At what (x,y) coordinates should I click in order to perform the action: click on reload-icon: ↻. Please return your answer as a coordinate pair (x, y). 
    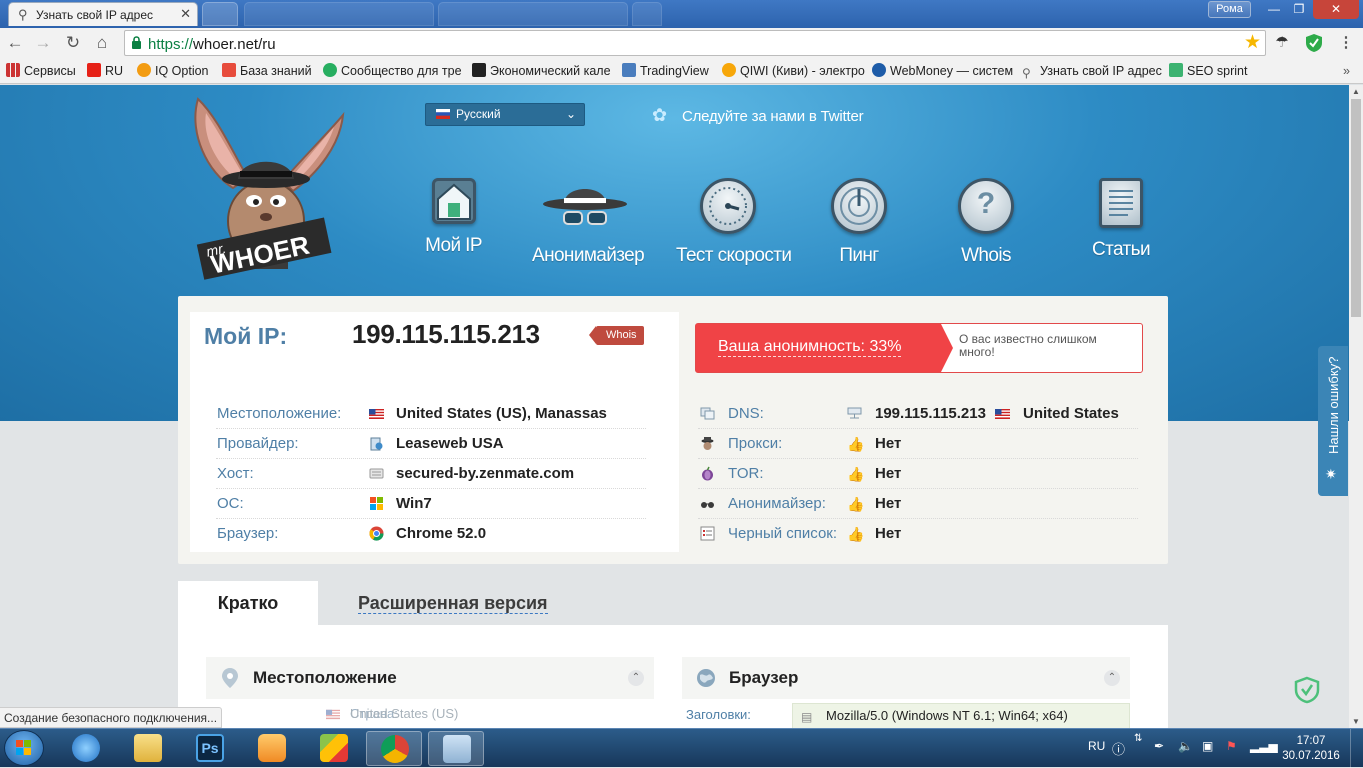
    Looking at the image, I should click on (73, 43).